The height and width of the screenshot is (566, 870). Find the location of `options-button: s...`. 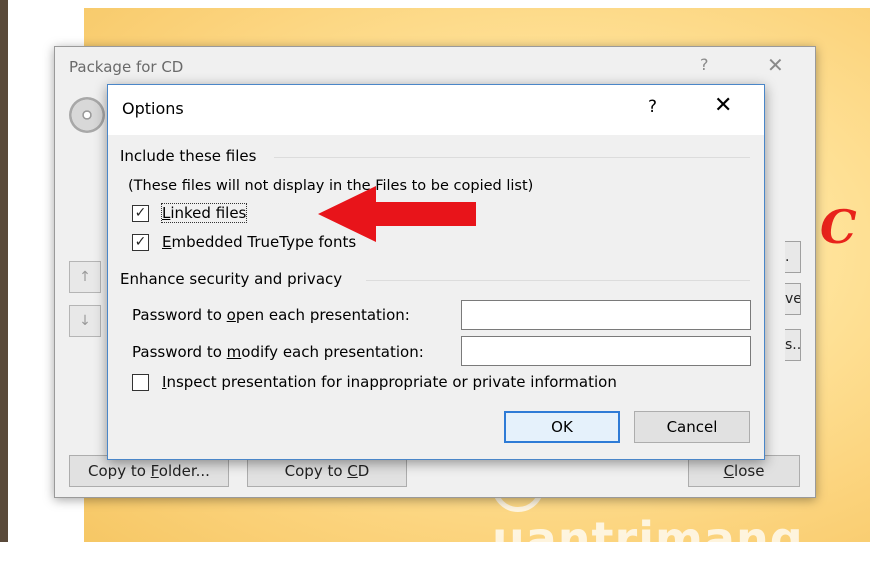

options-button: s... is located at coordinates (793, 345).